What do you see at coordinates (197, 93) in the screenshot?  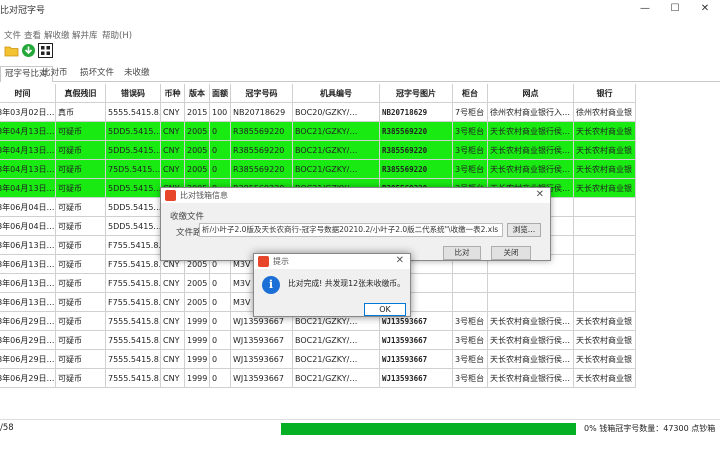 I see `header-version: 版本` at bounding box center [197, 93].